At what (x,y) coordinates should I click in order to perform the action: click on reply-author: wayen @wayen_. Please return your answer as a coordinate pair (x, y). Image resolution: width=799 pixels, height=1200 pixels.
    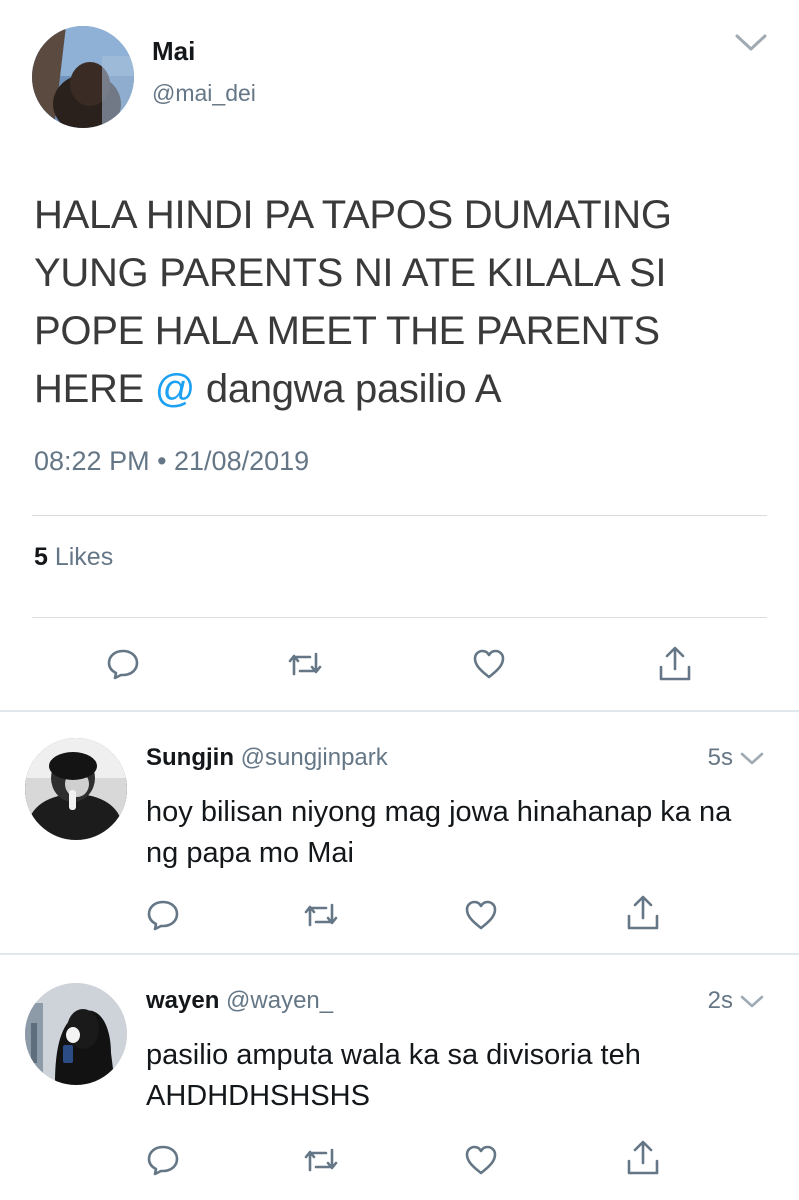
    Looking at the image, I should click on (239, 1001).